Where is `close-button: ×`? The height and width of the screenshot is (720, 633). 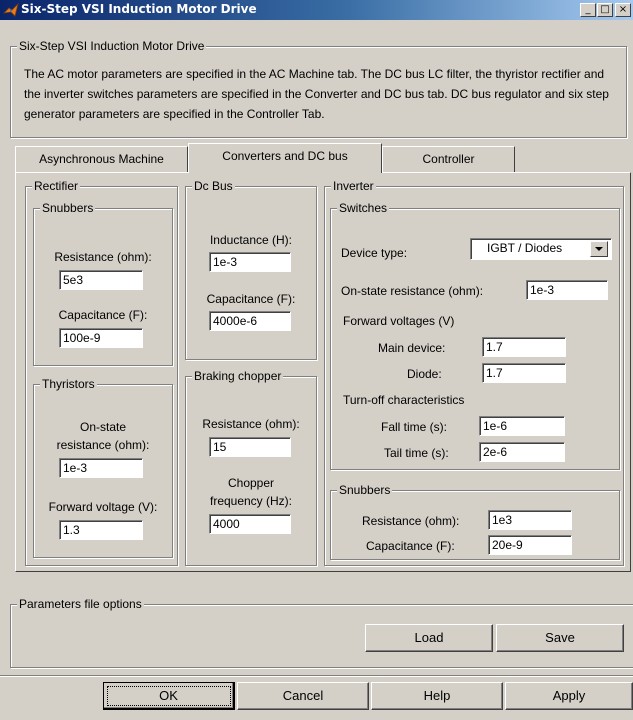 close-button: × is located at coordinates (623, 10).